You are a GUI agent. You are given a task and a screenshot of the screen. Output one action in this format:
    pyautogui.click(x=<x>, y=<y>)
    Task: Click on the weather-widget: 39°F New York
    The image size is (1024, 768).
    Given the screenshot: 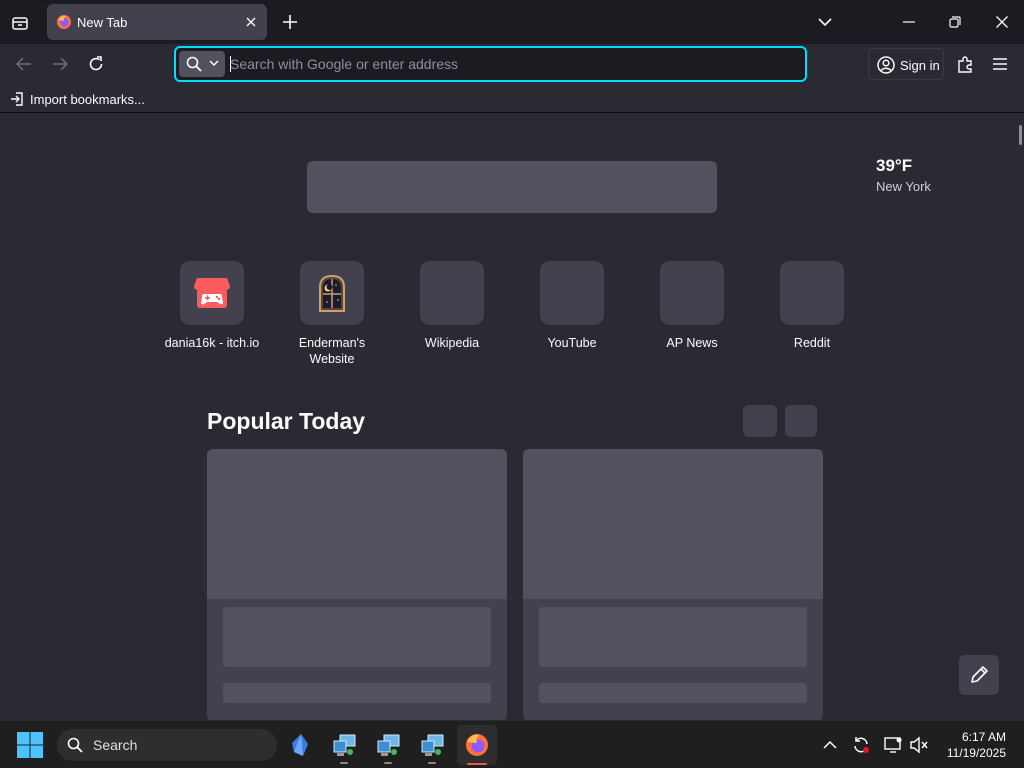 What is the action you would take?
    pyautogui.click(x=903, y=175)
    